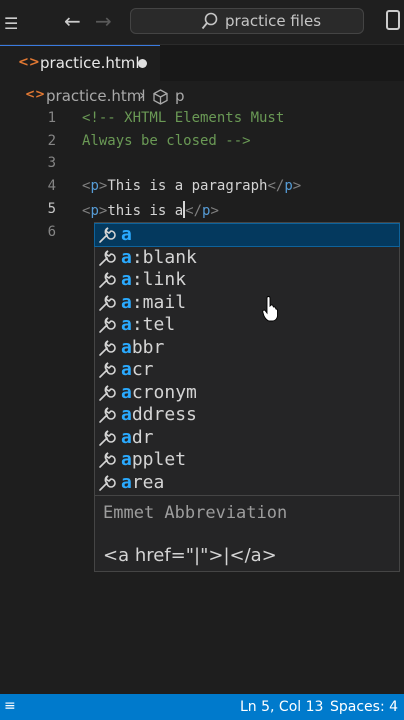 This screenshot has height=720, width=404. I want to click on line-number: 4, so click(51, 186).